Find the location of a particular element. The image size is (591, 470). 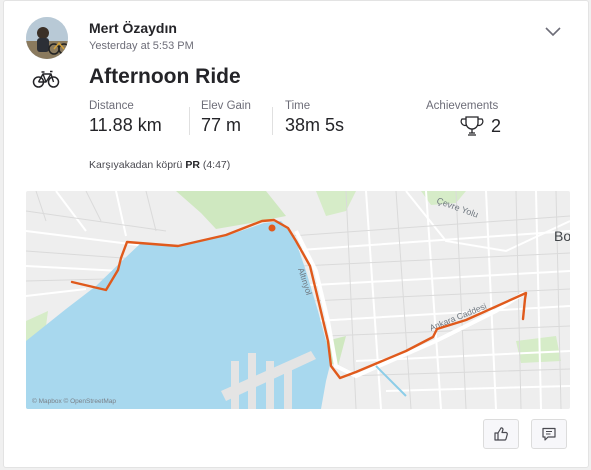

stat-value: 38m 5s is located at coordinates (315, 125).